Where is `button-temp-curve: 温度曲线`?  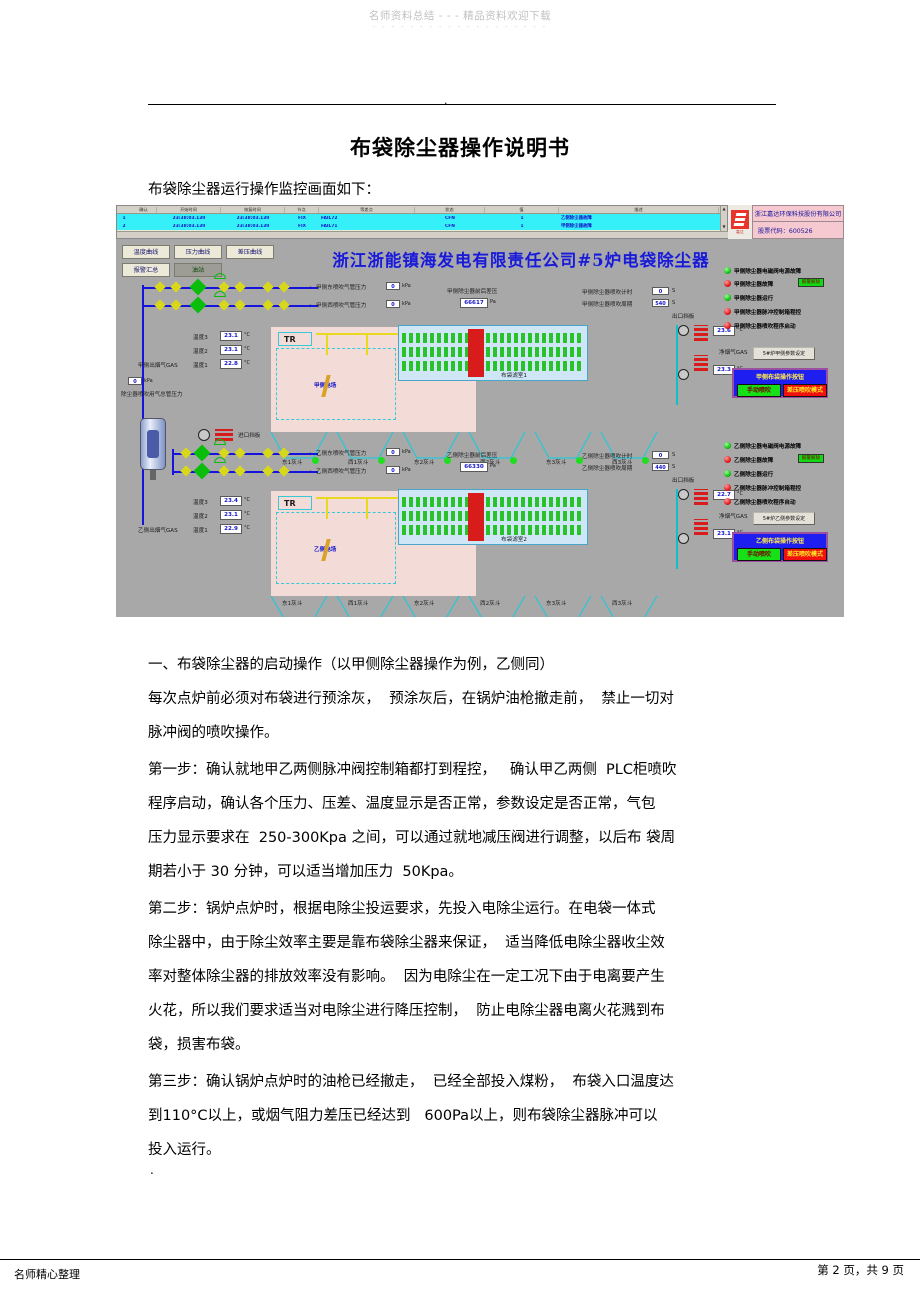
button-temp-curve: 温度曲线 is located at coordinates (146, 252).